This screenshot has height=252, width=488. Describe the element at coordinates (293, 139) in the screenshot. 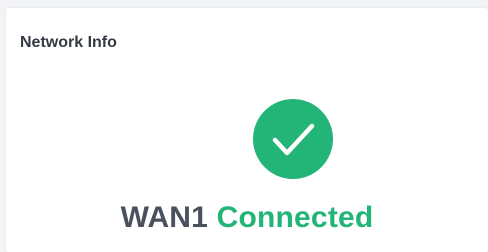

I see `check-circle-icon` at that location.